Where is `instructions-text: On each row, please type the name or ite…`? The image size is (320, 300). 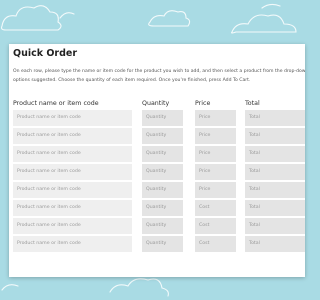 instructions-text: On each row, please type the name or ite… is located at coordinates (159, 76).